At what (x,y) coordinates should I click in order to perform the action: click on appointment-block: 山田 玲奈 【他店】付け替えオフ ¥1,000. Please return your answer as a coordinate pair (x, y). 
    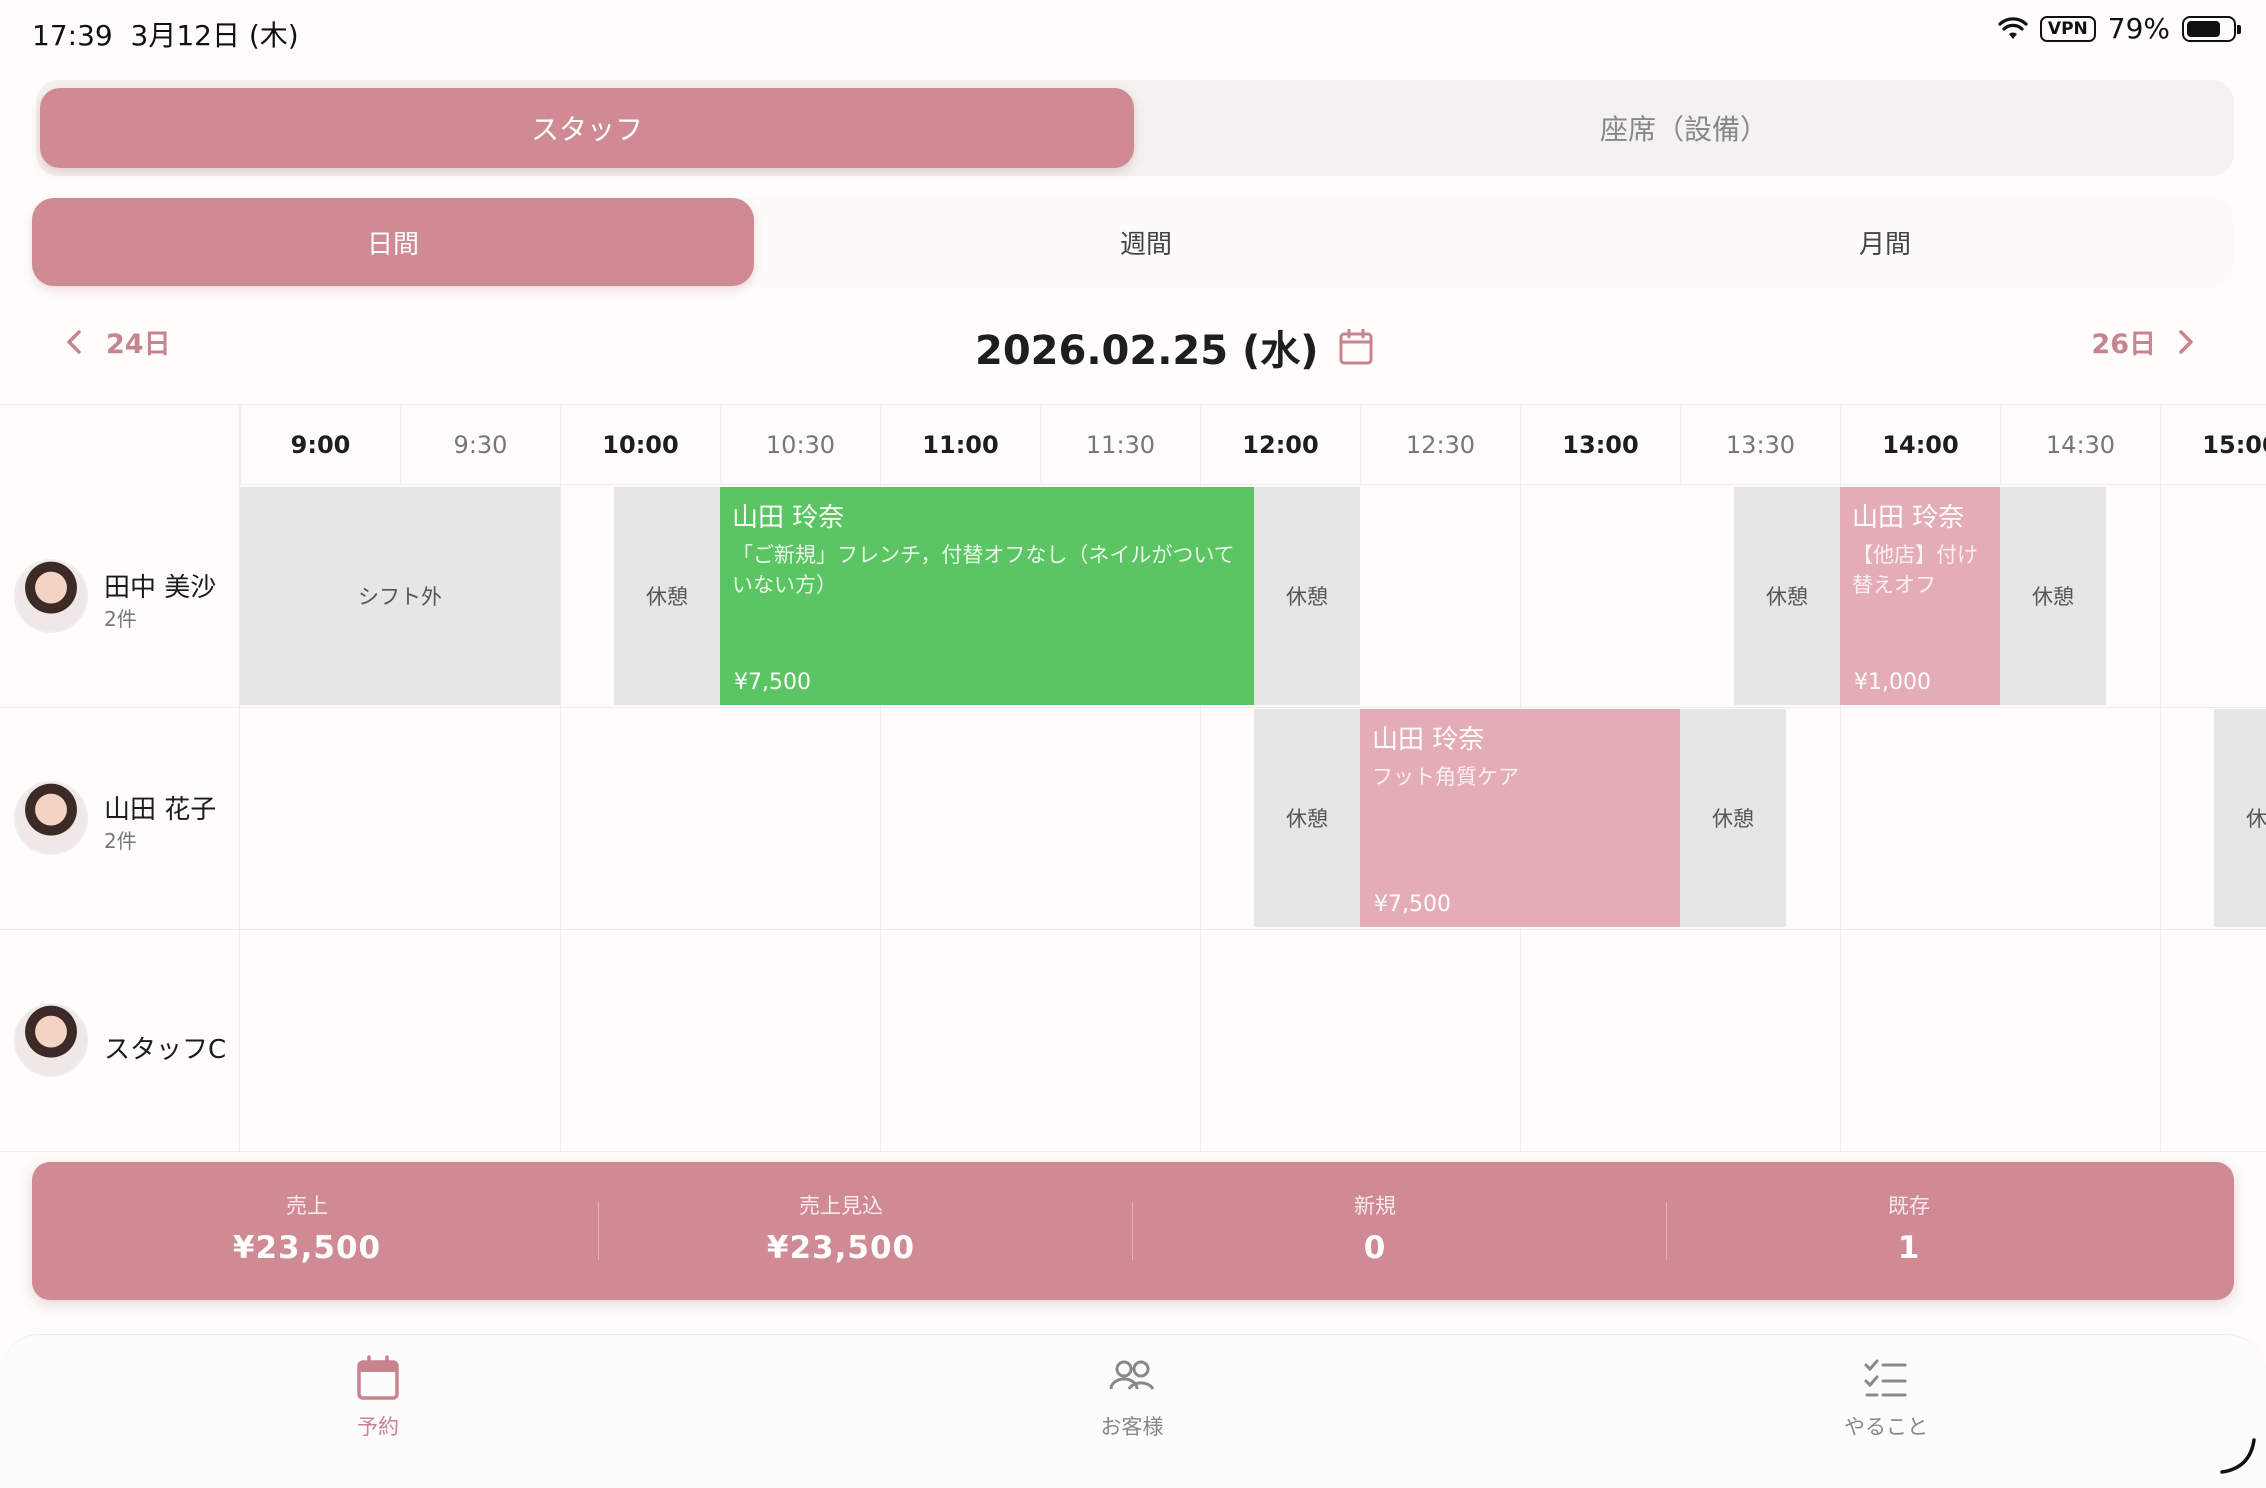
    Looking at the image, I should click on (1920, 596).